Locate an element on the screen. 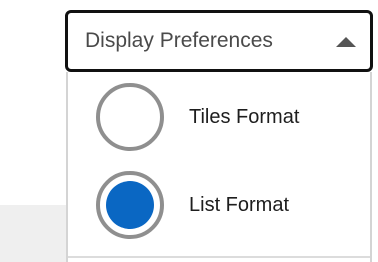  display-preferences-label: Display Preferences is located at coordinates (179, 40).